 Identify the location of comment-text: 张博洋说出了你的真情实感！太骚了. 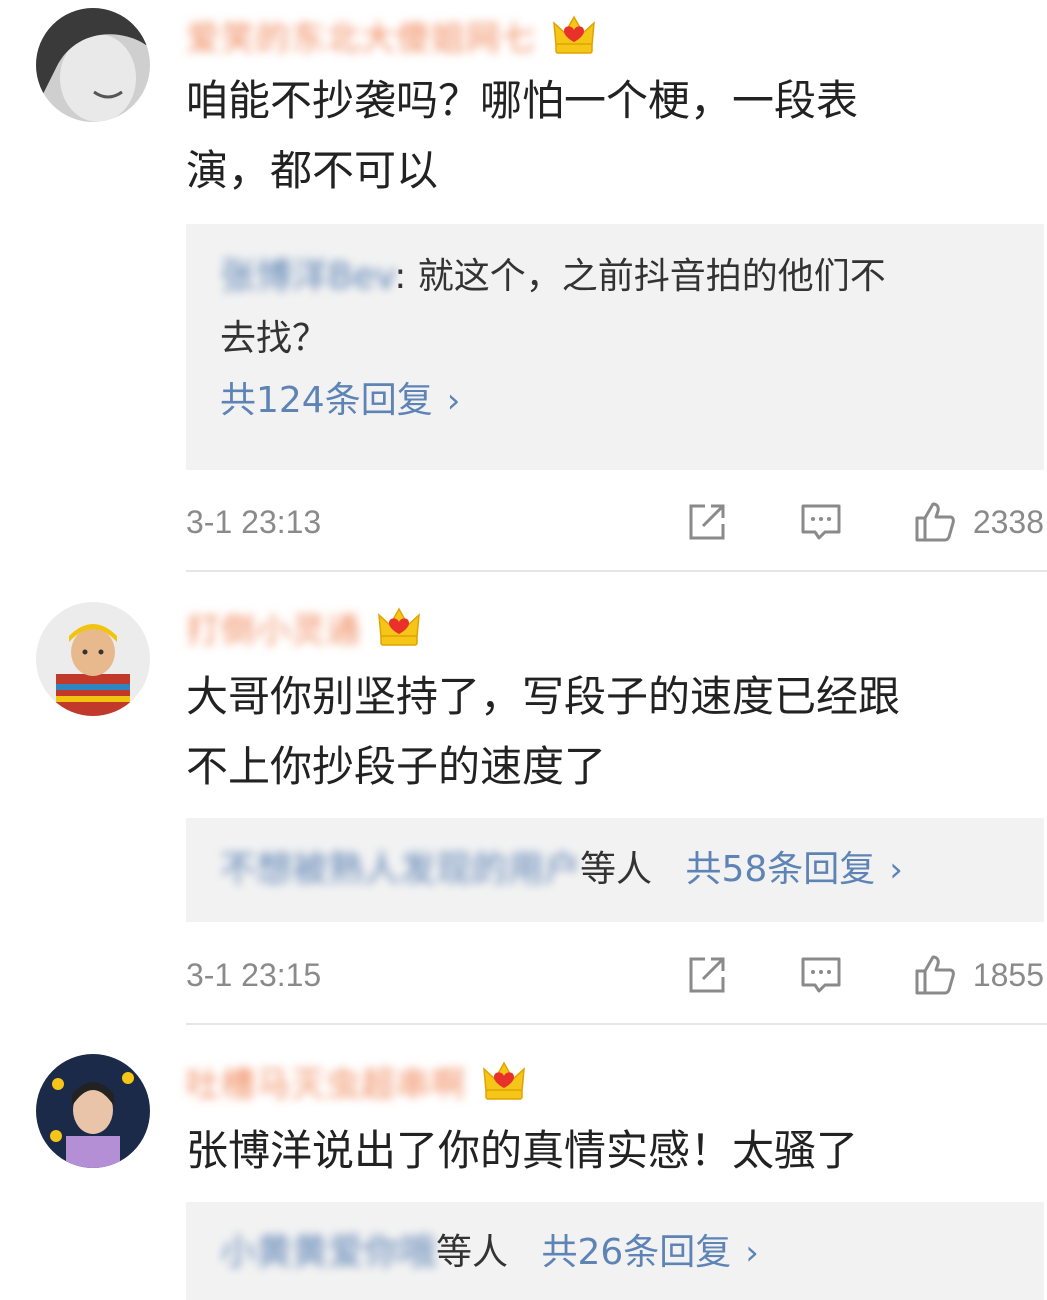
(522, 1150).